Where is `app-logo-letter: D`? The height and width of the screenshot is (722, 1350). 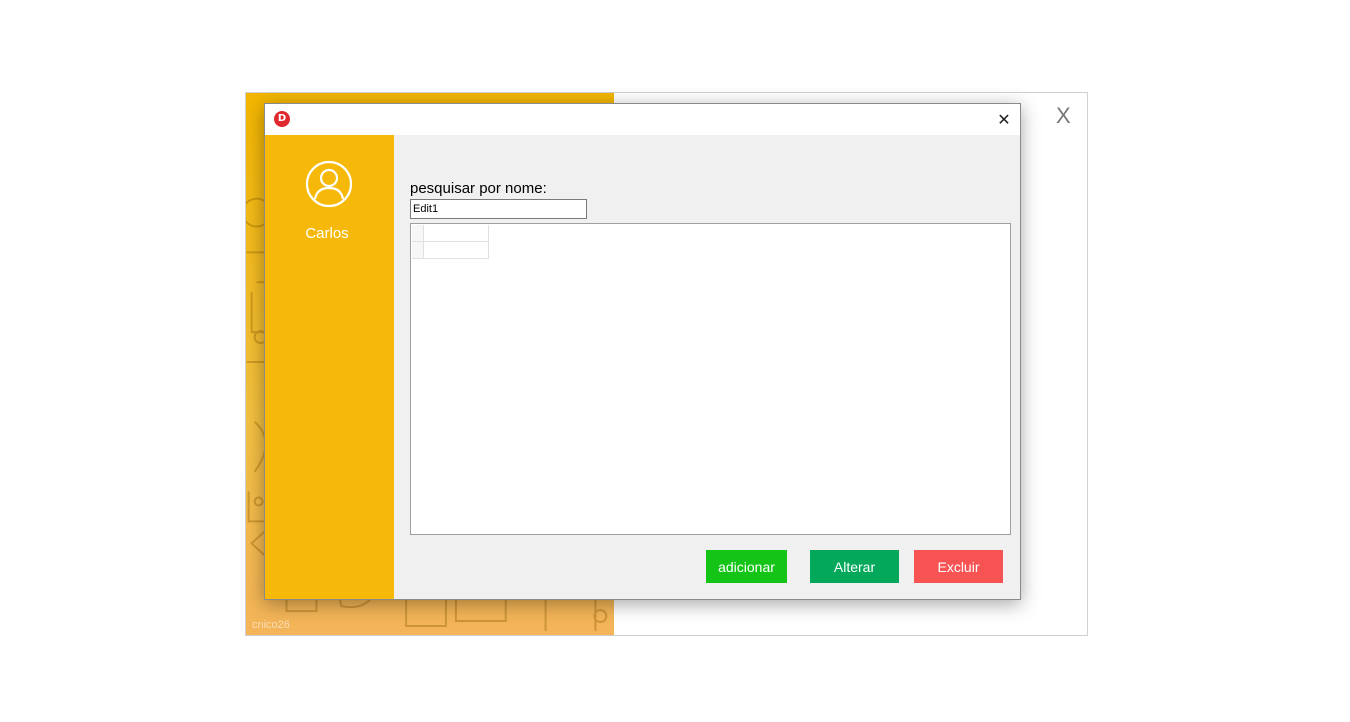
app-logo-letter: D is located at coordinates (282, 118).